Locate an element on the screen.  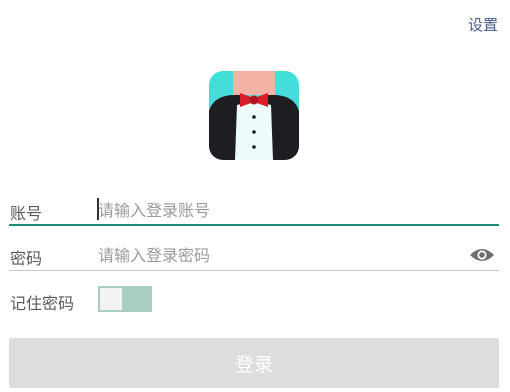
password-input is located at coordinates (273, 255).